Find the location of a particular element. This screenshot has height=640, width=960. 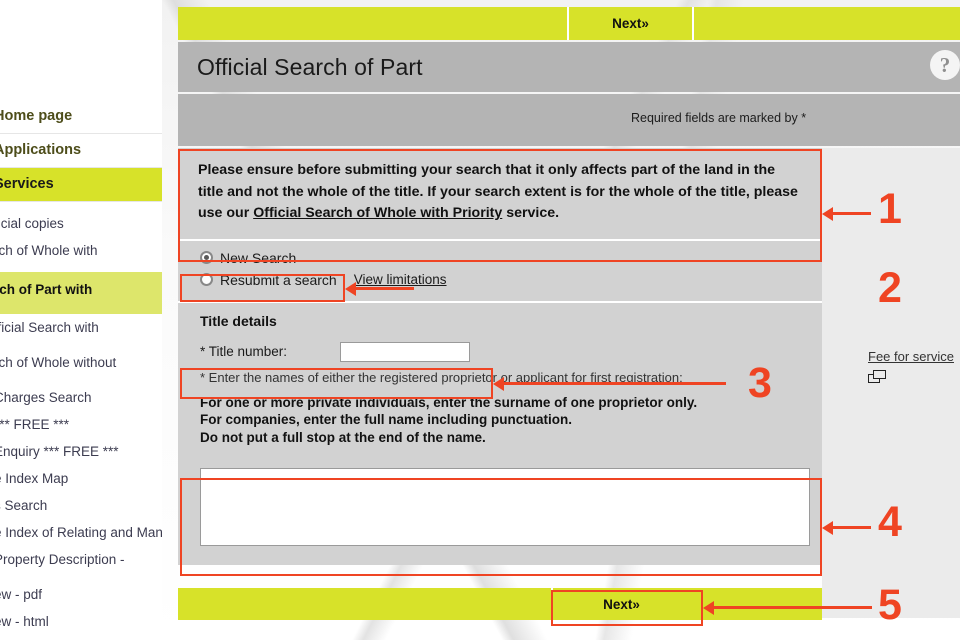

new-window-icon is located at coordinates (878, 377).